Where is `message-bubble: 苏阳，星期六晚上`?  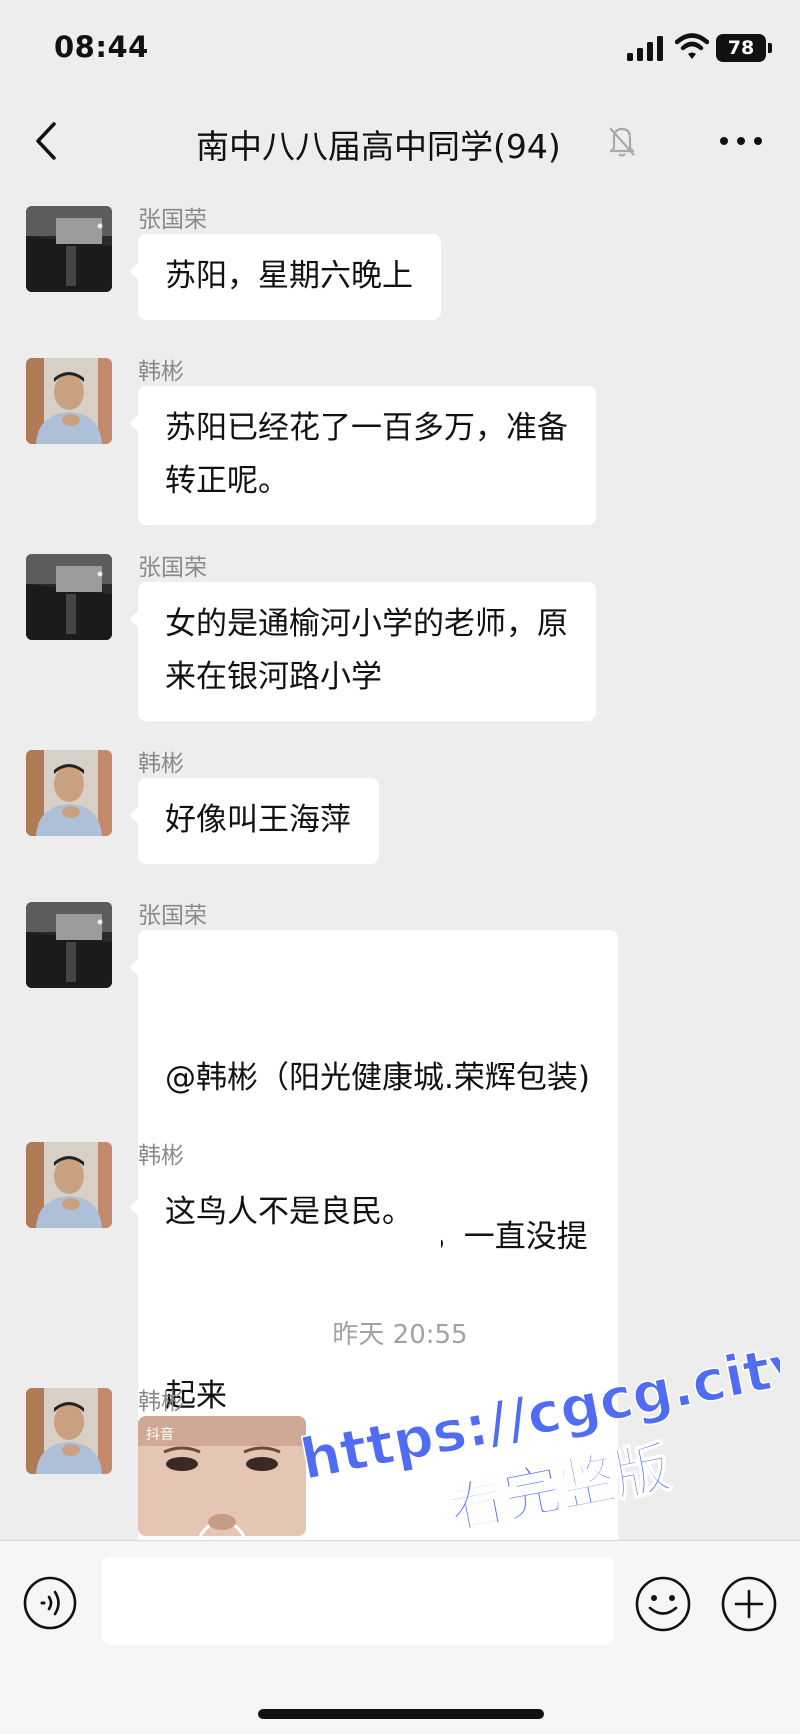 message-bubble: 苏阳，星期六晚上 is located at coordinates (285, 277).